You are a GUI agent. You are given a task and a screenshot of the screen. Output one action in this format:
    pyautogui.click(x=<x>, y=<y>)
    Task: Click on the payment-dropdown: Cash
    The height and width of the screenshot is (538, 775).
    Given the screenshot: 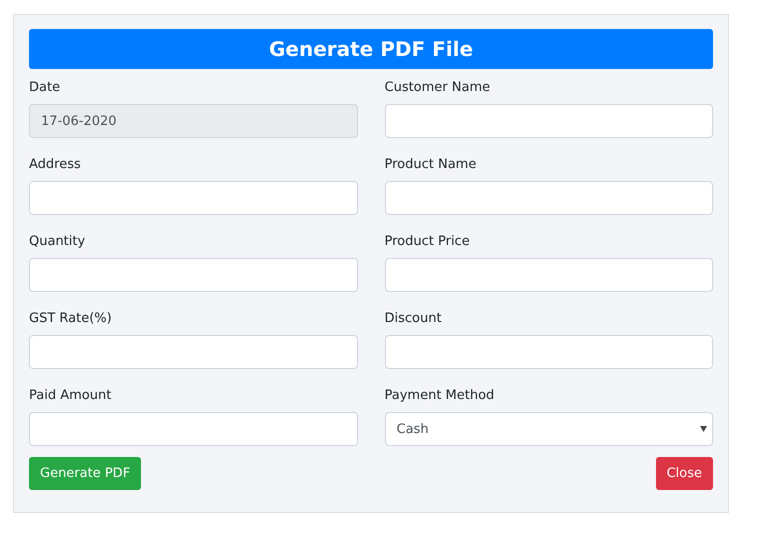 What is the action you would take?
    pyautogui.click(x=548, y=429)
    